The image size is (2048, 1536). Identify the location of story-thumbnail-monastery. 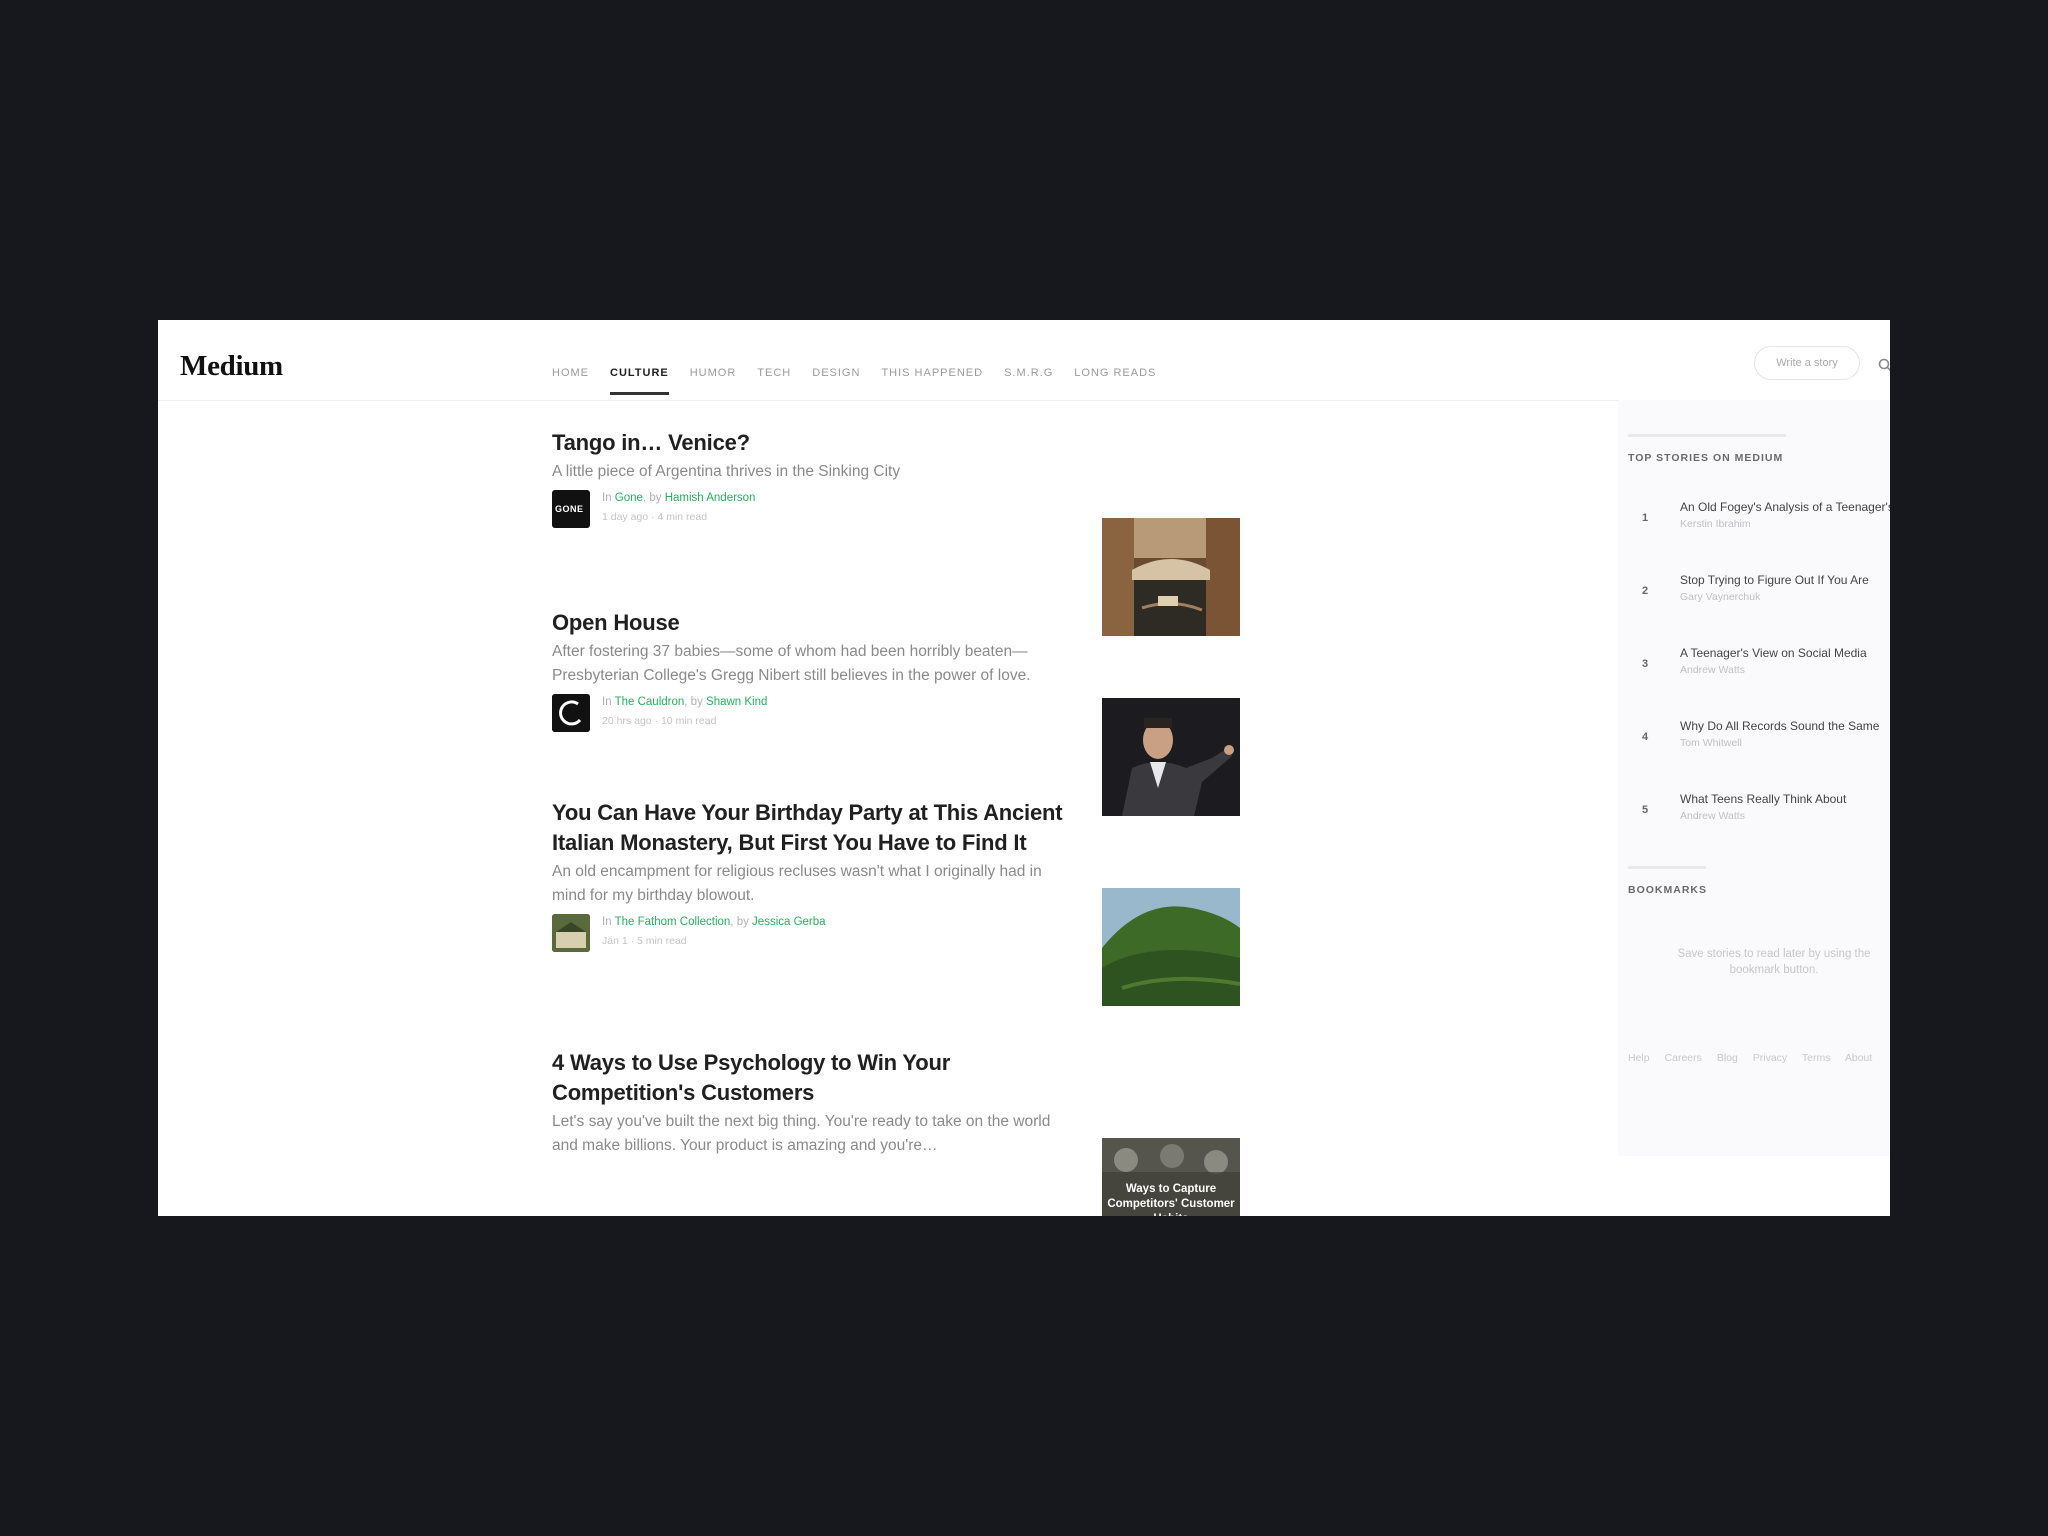
(1171, 947).